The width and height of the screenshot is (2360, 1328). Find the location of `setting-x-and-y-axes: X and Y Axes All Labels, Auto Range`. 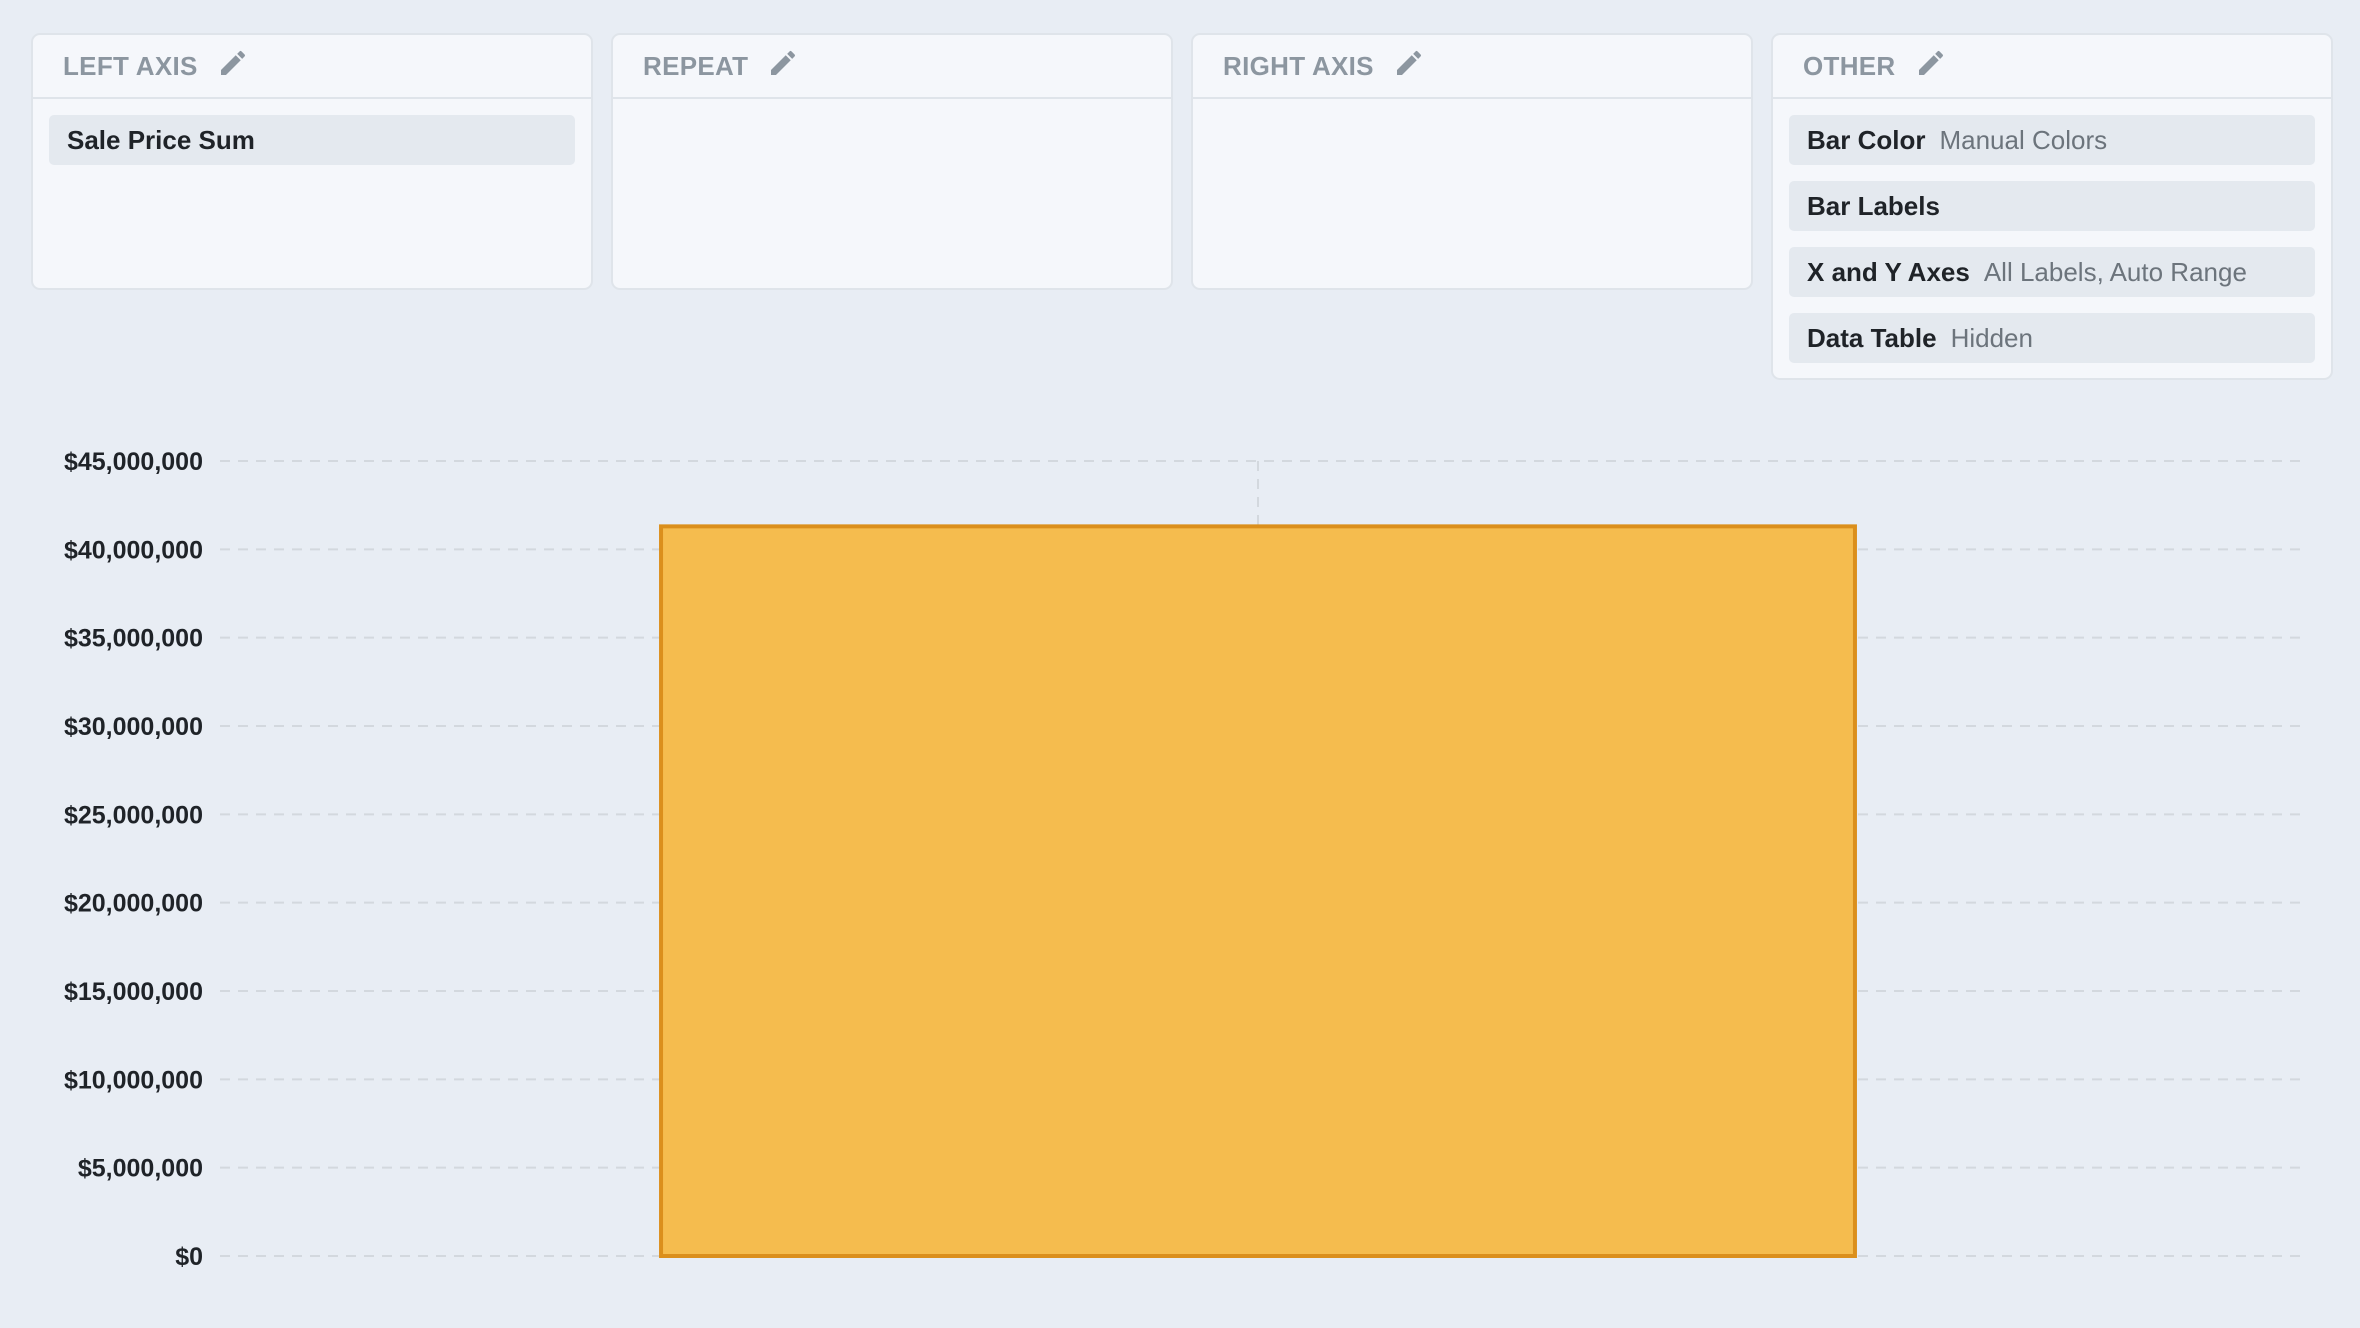

setting-x-and-y-axes: X and Y Axes All Labels, Auto Range is located at coordinates (2052, 272).